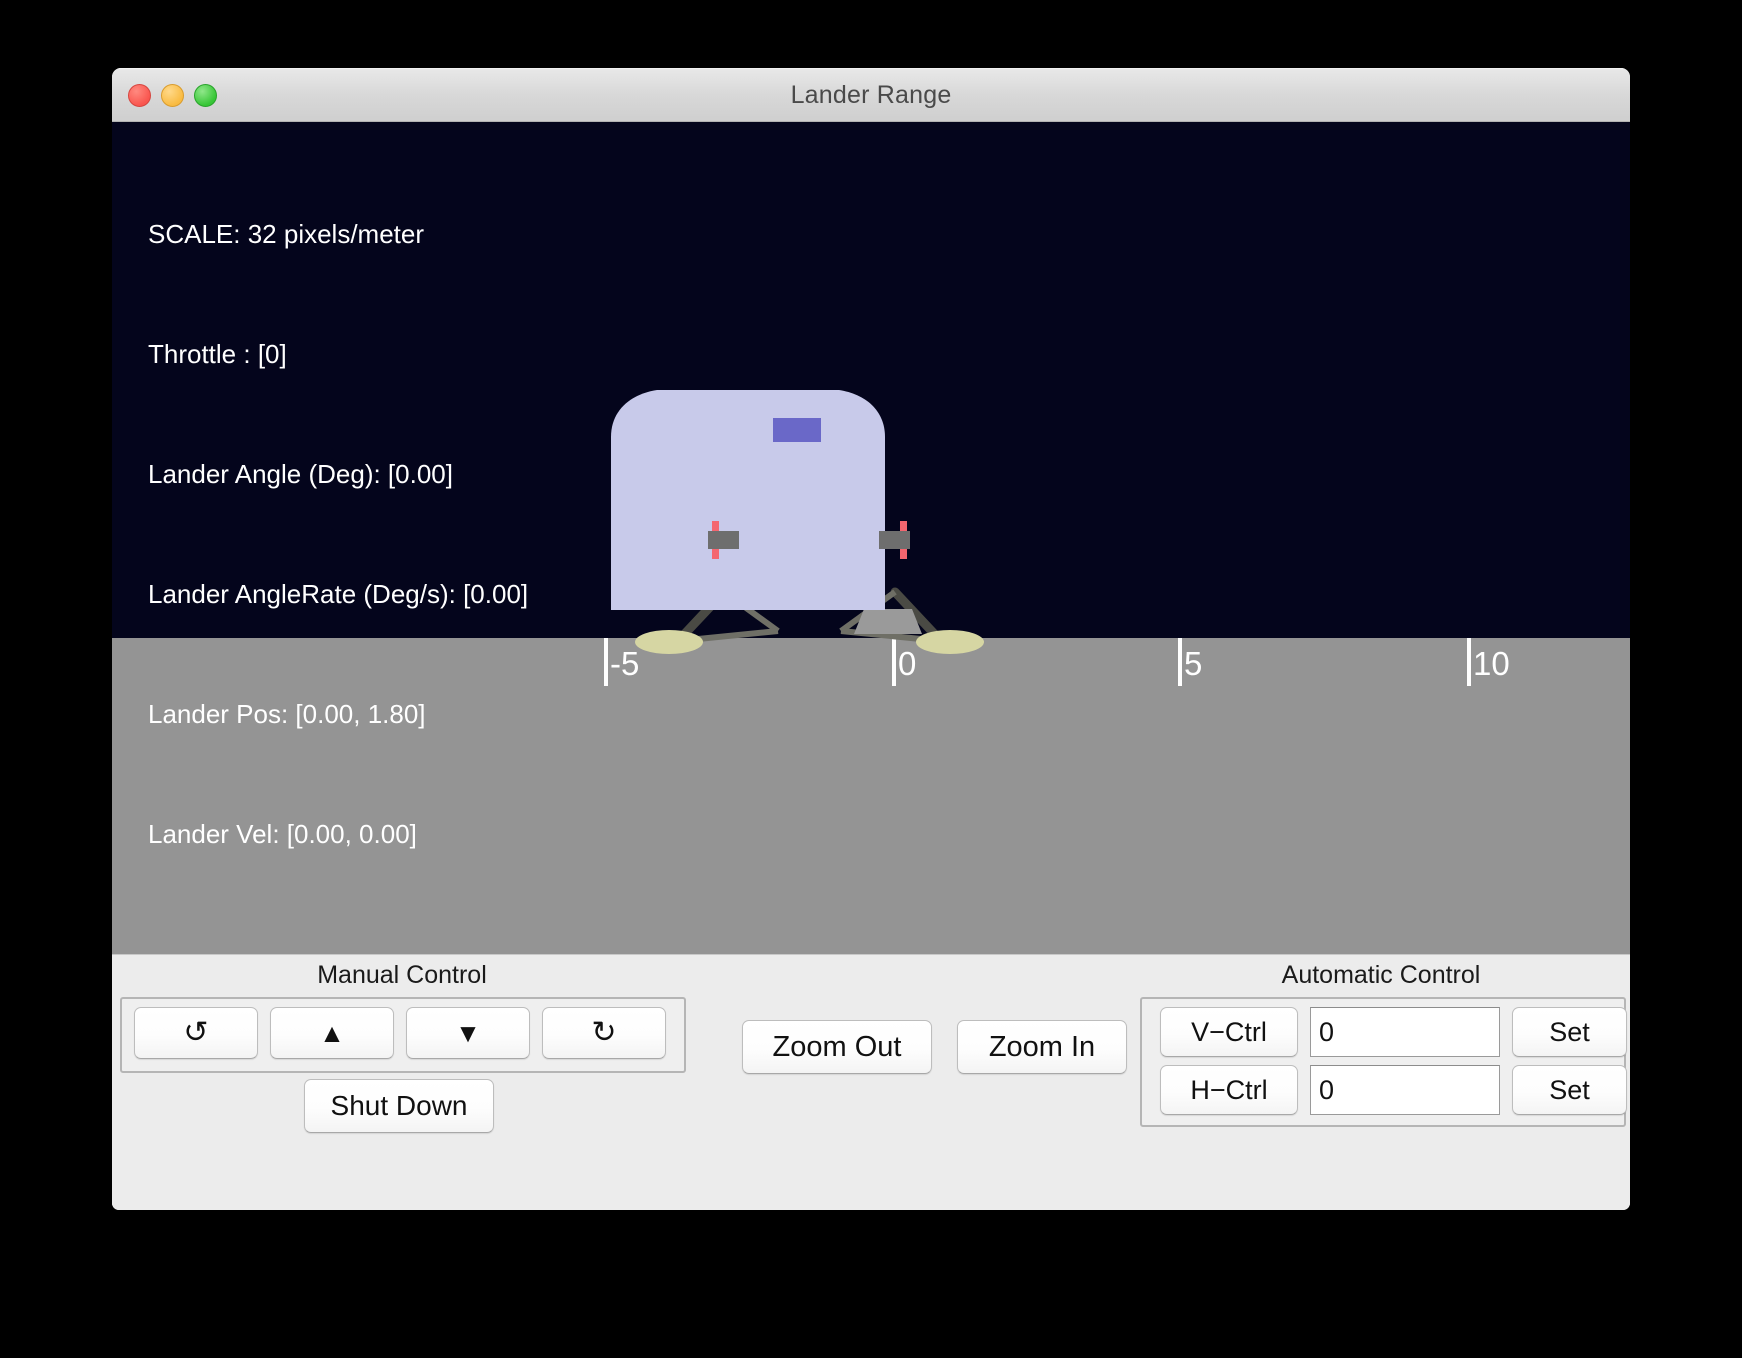 The image size is (1742, 1358). I want to click on v-ctrl-button: V−Ctrl, so click(1229, 1032).